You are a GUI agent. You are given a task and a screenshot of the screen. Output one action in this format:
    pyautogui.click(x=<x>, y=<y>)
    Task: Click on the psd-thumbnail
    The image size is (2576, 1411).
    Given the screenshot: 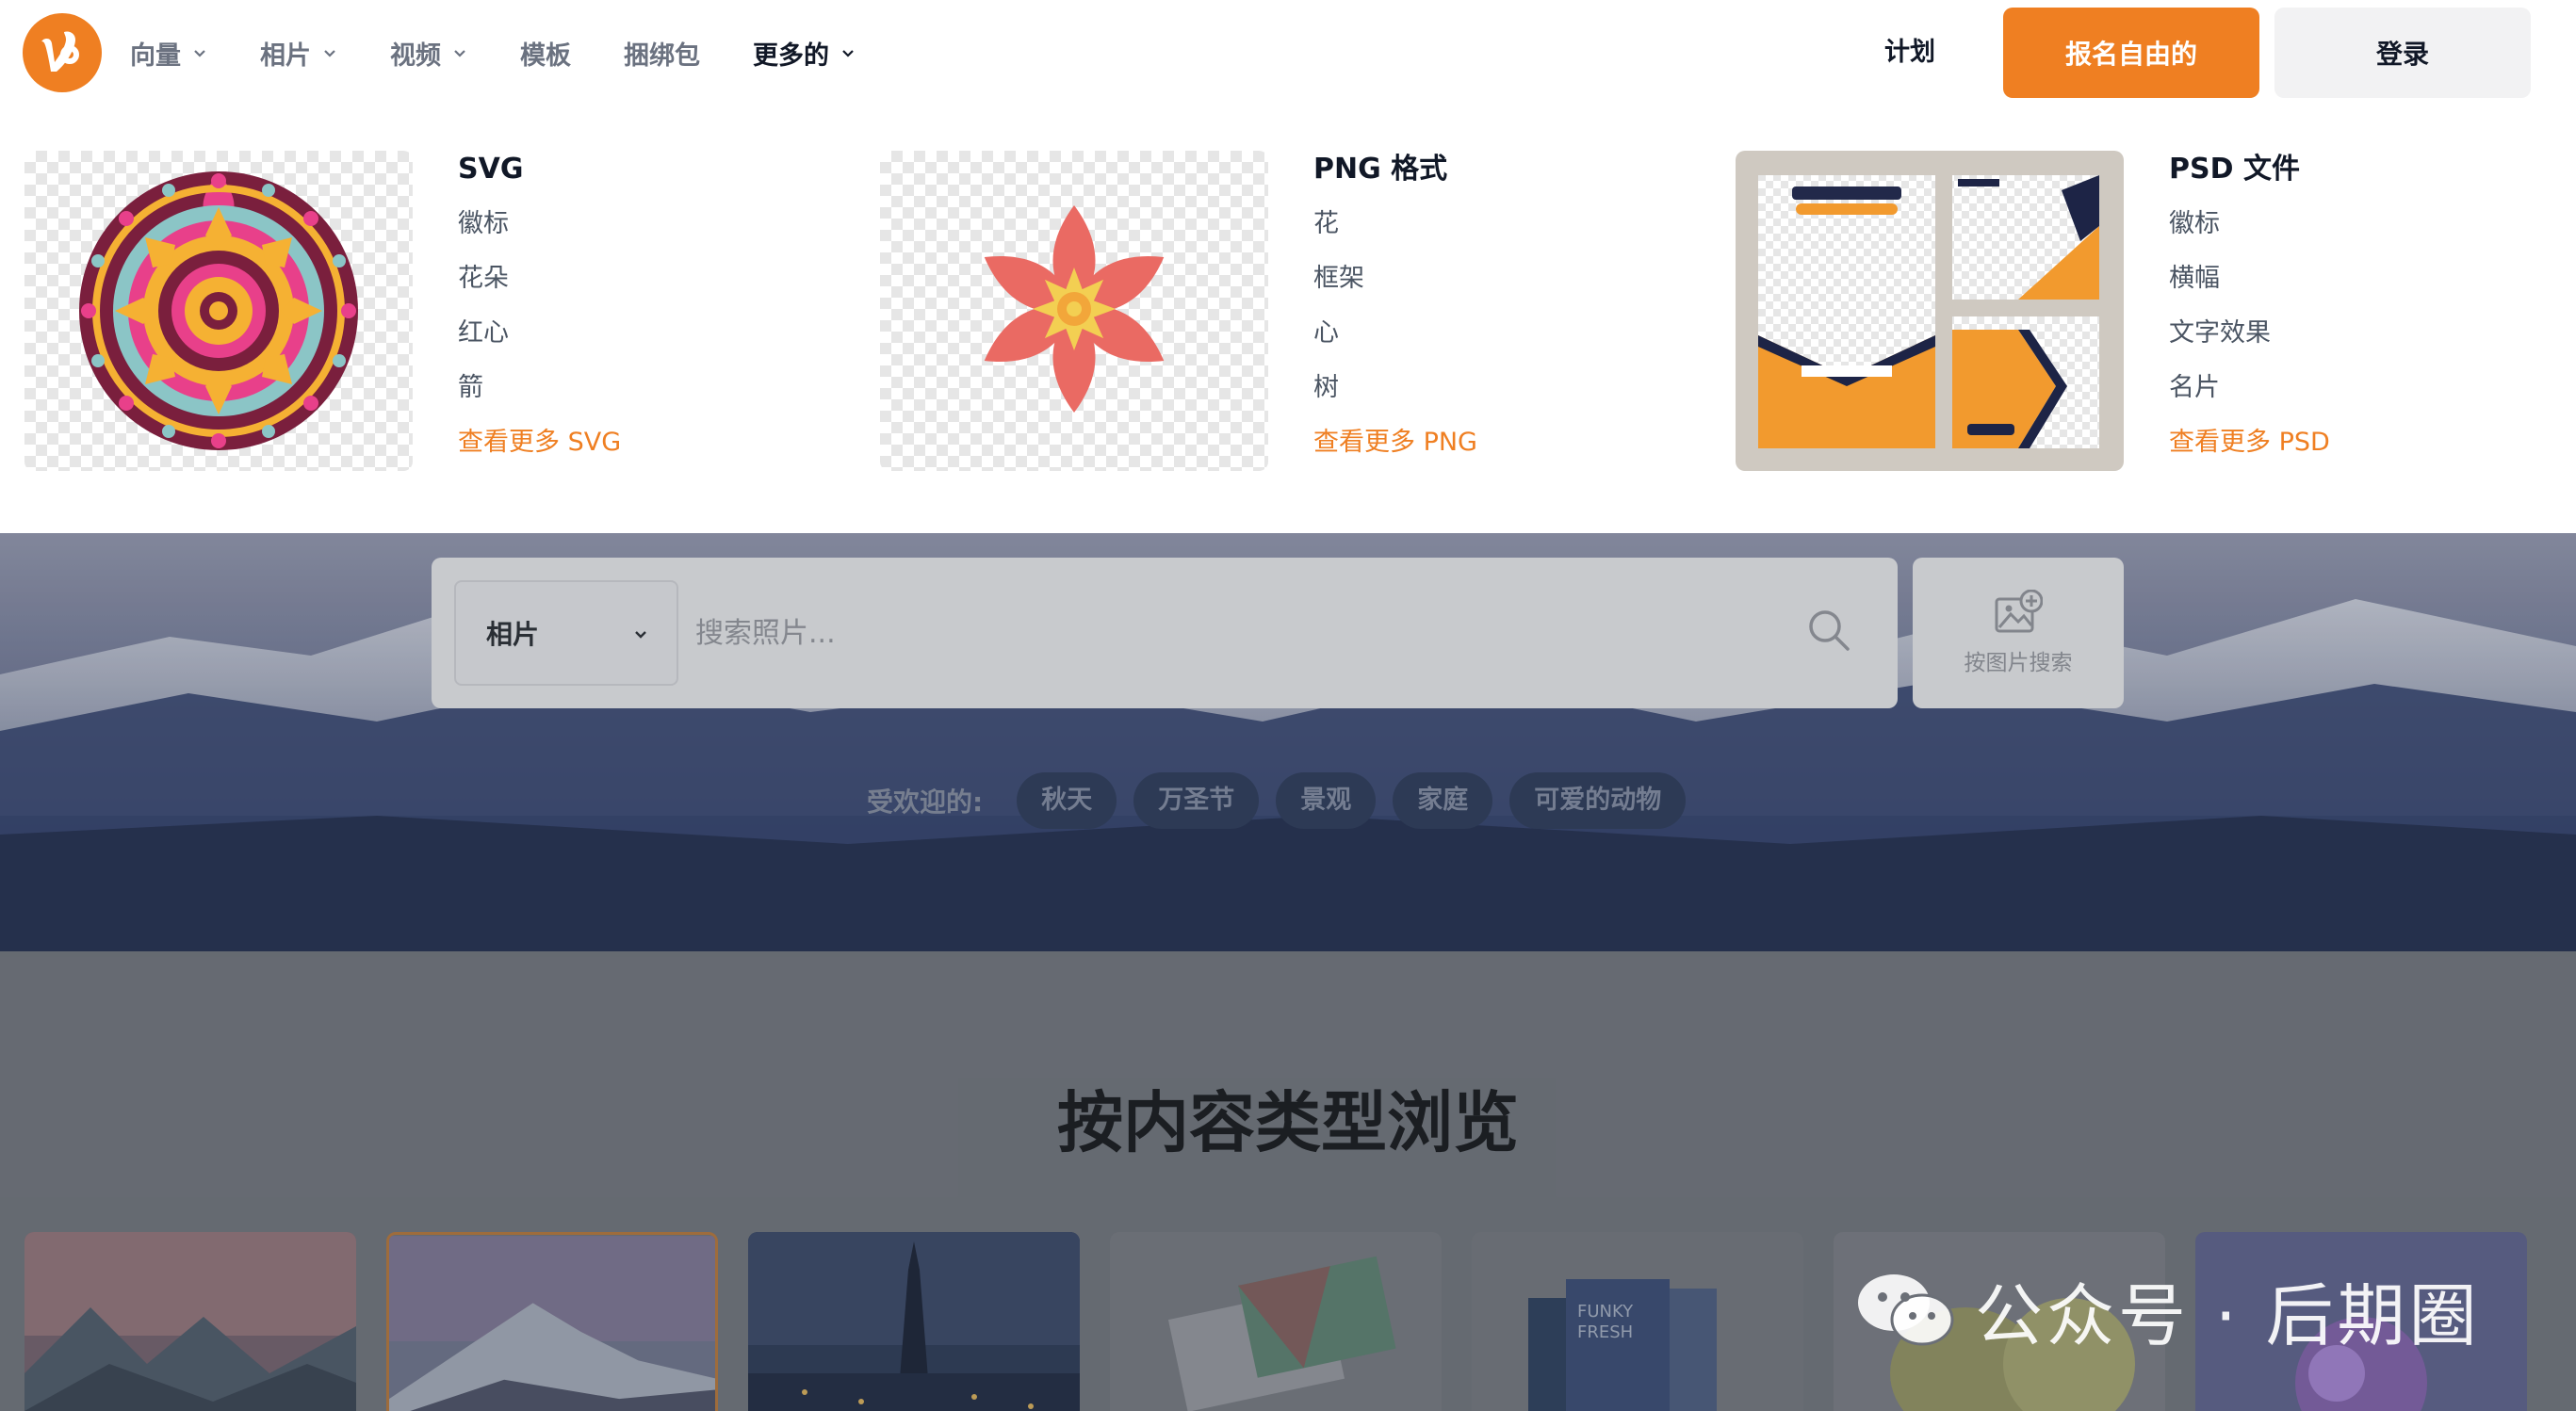 What is the action you would take?
    pyautogui.click(x=1930, y=311)
    